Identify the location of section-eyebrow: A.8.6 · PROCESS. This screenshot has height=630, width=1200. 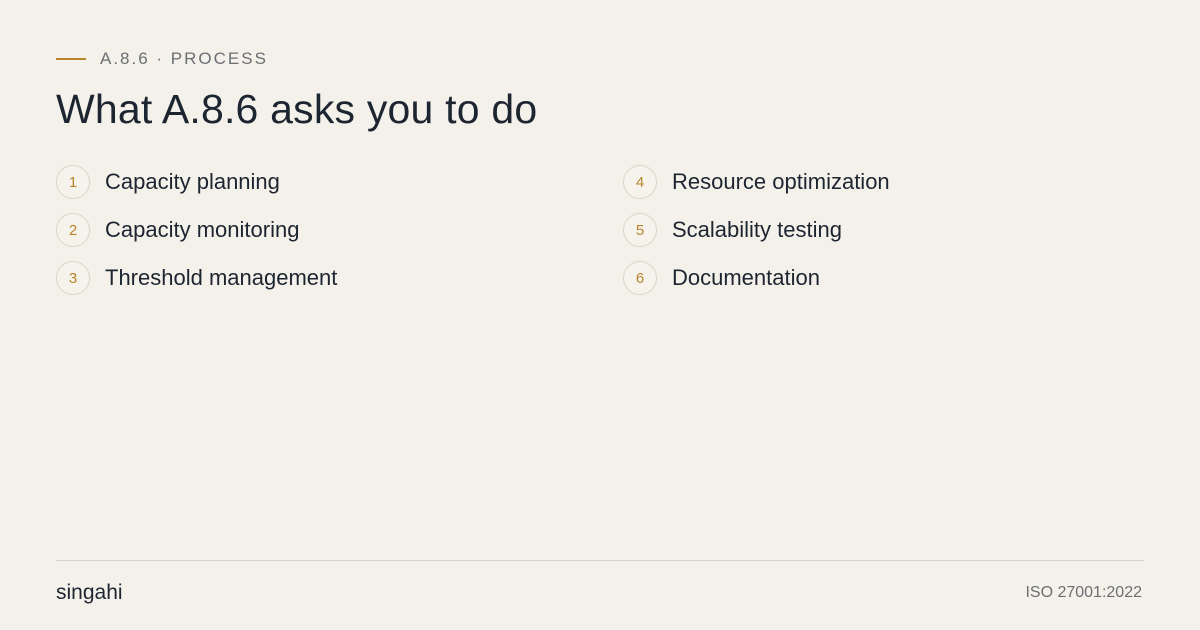
(162, 59).